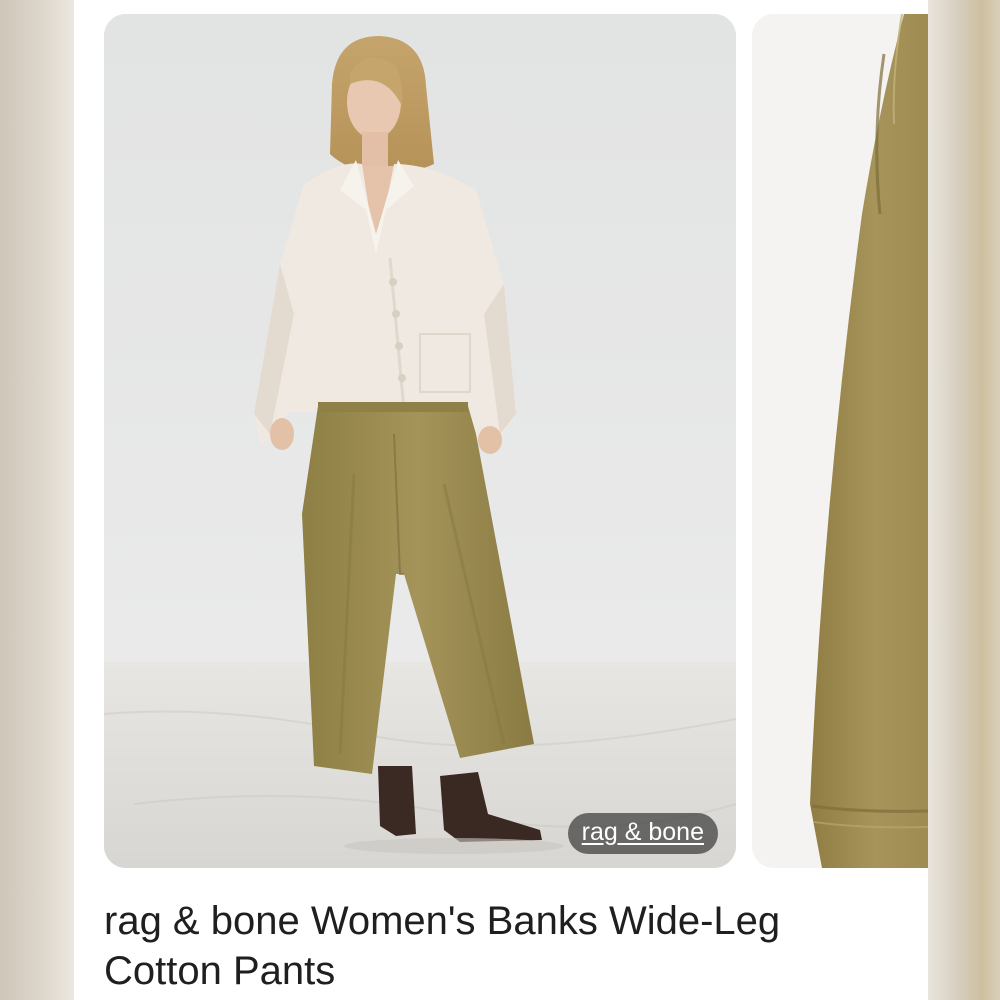 Image resolution: width=1000 pixels, height=1000 pixels. What do you see at coordinates (964, 500) in the screenshot?
I see `blurred-gutter-right` at bounding box center [964, 500].